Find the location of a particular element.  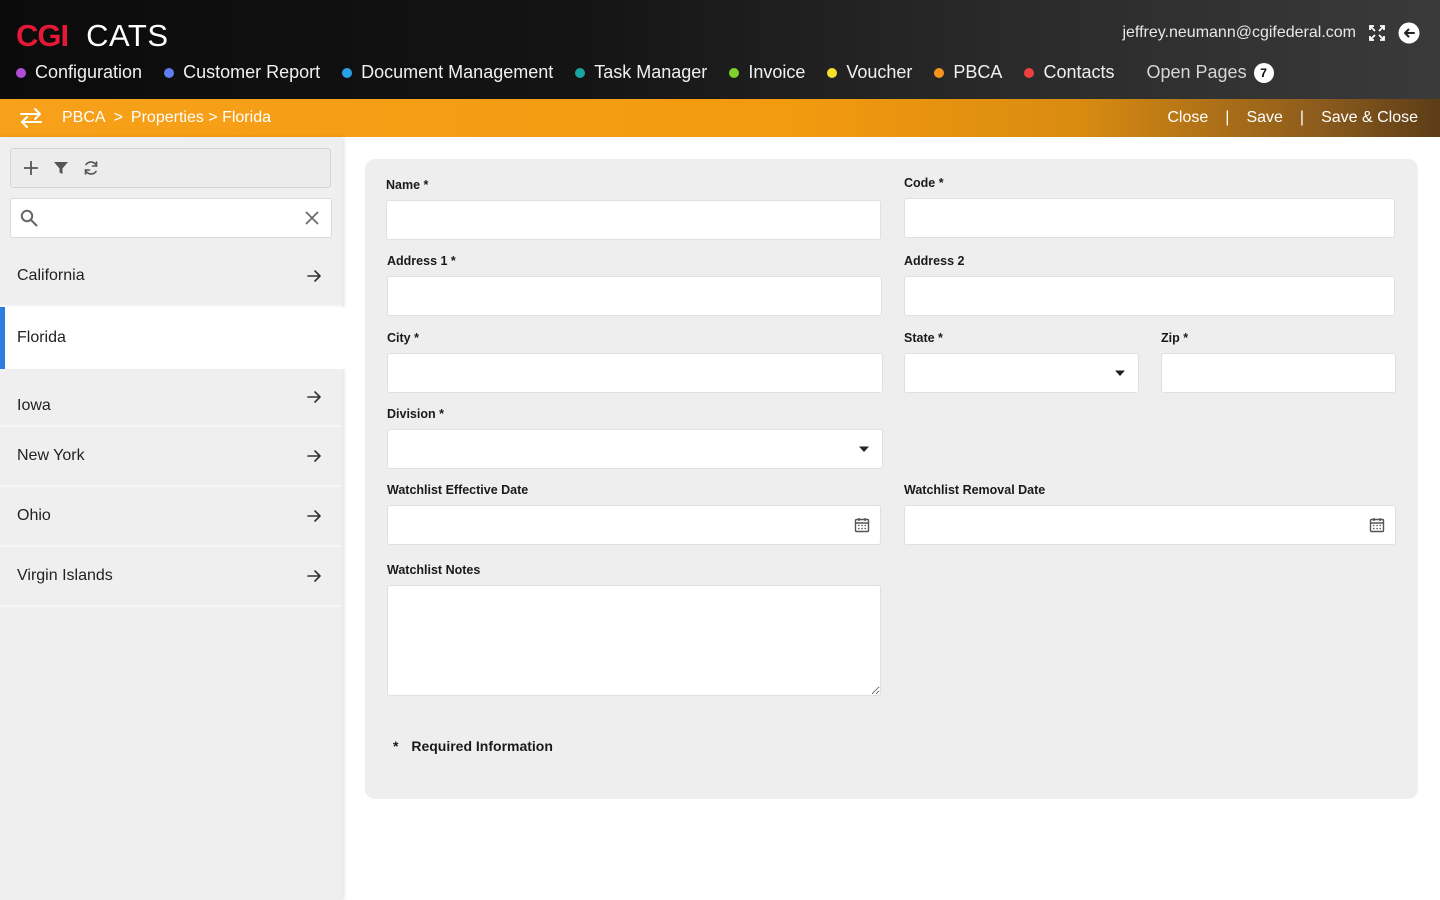

nav-item-task-manager: Task Manager is located at coordinates (641, 72).